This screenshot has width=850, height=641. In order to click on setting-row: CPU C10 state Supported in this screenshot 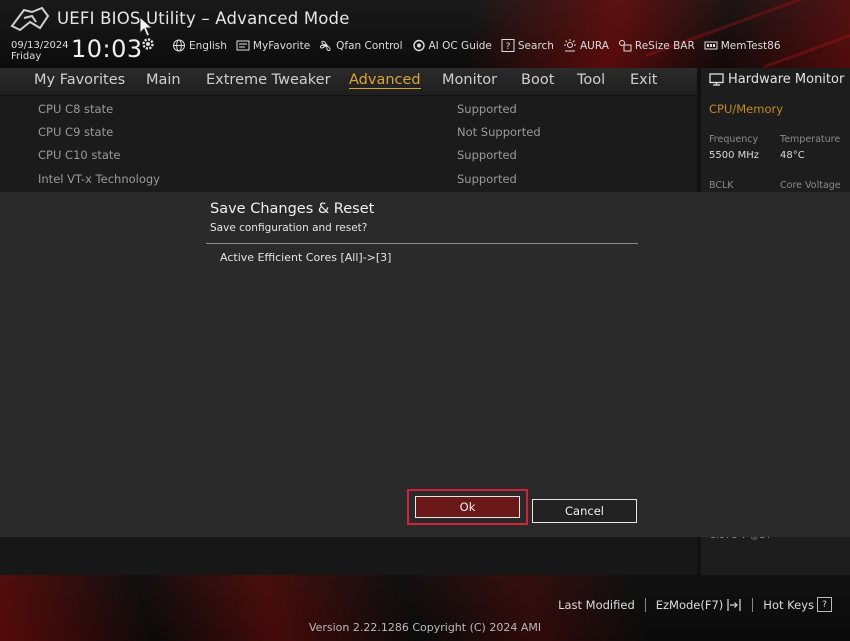, I will do `click(277, 155)`.